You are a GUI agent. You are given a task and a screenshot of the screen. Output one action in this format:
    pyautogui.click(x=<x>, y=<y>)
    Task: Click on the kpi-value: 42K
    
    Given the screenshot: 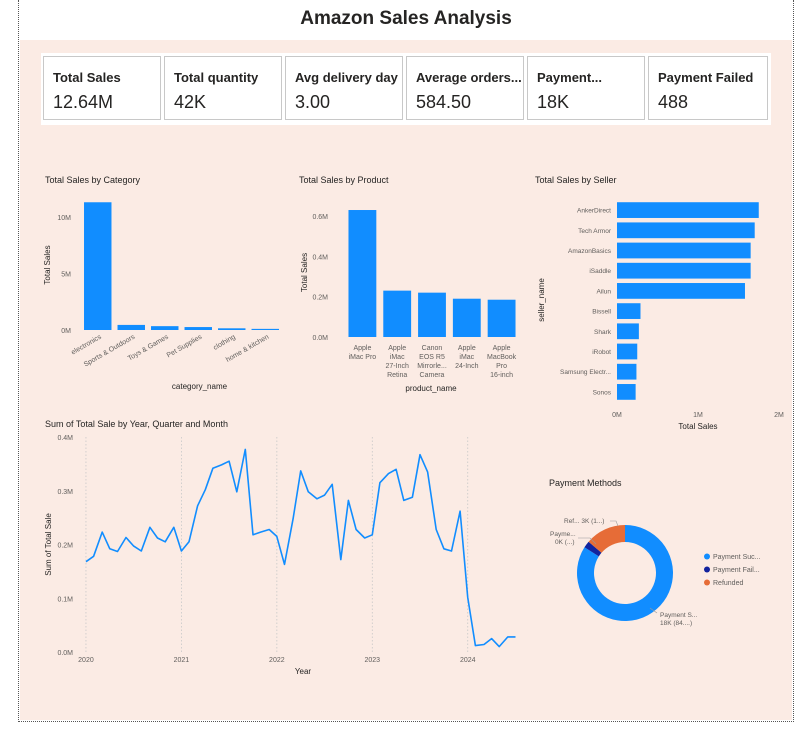 What is the action you would take?
    pyautogui.click(x=190, y=102)
    